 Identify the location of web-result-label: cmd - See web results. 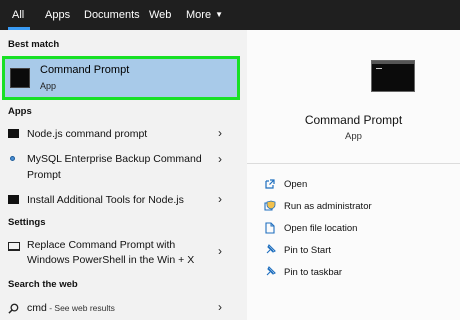
(71, 308).